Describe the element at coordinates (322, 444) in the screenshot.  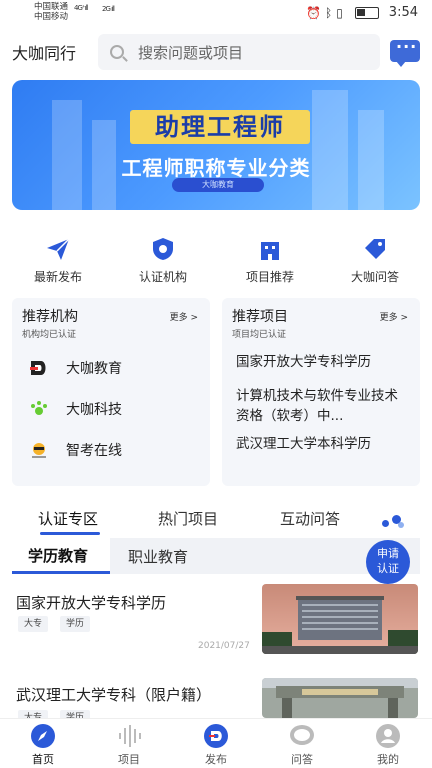
I see `project-item: 武汉理工大学本科学历` at that location.